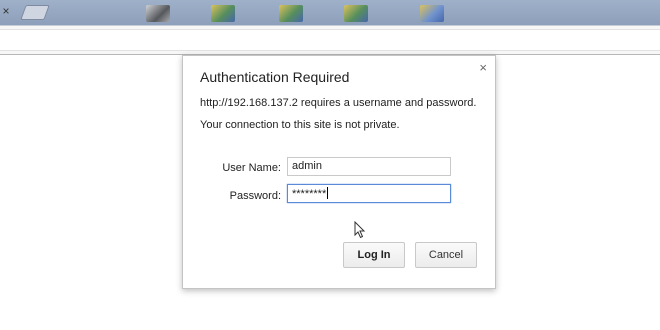 This screenshot has width=660, height=330. What do you see at coordinates (35, 12) in the screenshot?
I see `new-tab-button` at bounding box center [35, 12].